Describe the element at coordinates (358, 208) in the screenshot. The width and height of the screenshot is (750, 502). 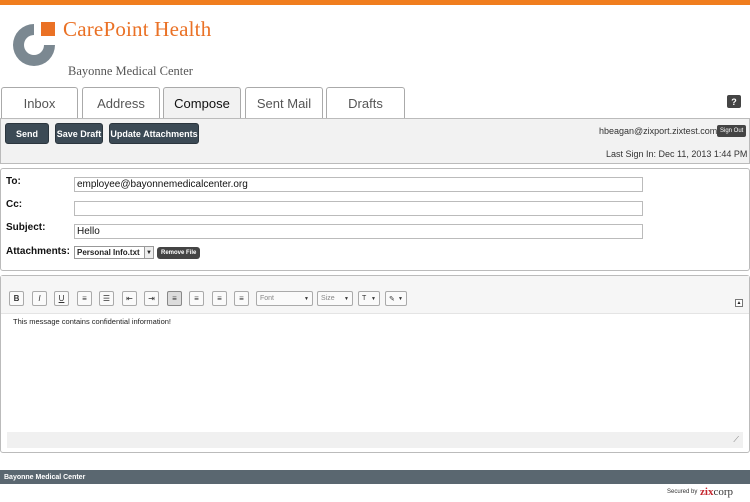
I see `cc-field` at that location.